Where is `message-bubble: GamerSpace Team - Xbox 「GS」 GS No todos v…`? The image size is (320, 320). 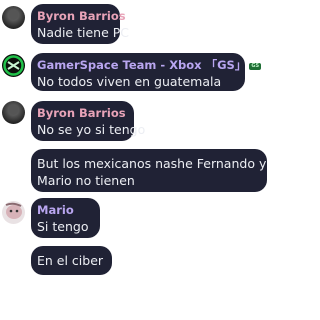
message-bubble: GamerSpace Team - Xbox 「GS」 GS No todos v… is located at coordinates (146, 72).